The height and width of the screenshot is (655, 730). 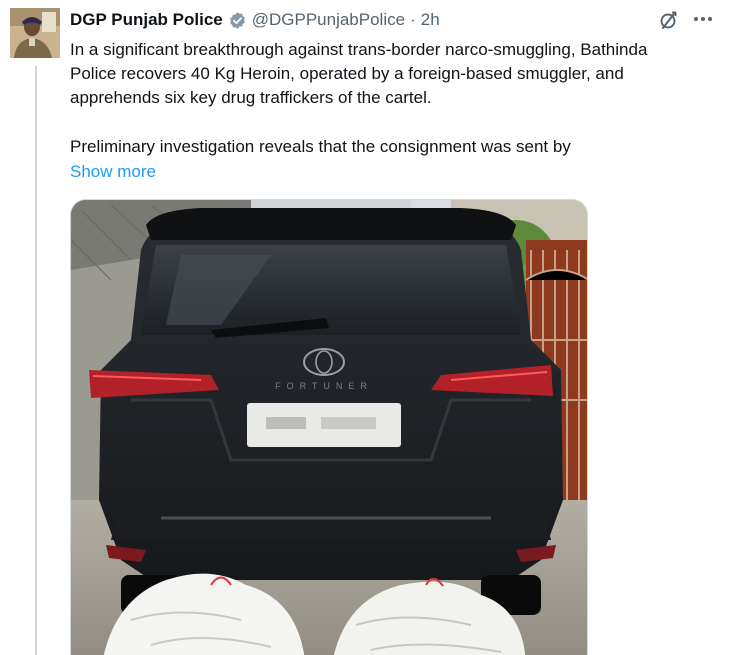 I want to click on tweet-timestamp: 2h, so click(x=430, y=20).